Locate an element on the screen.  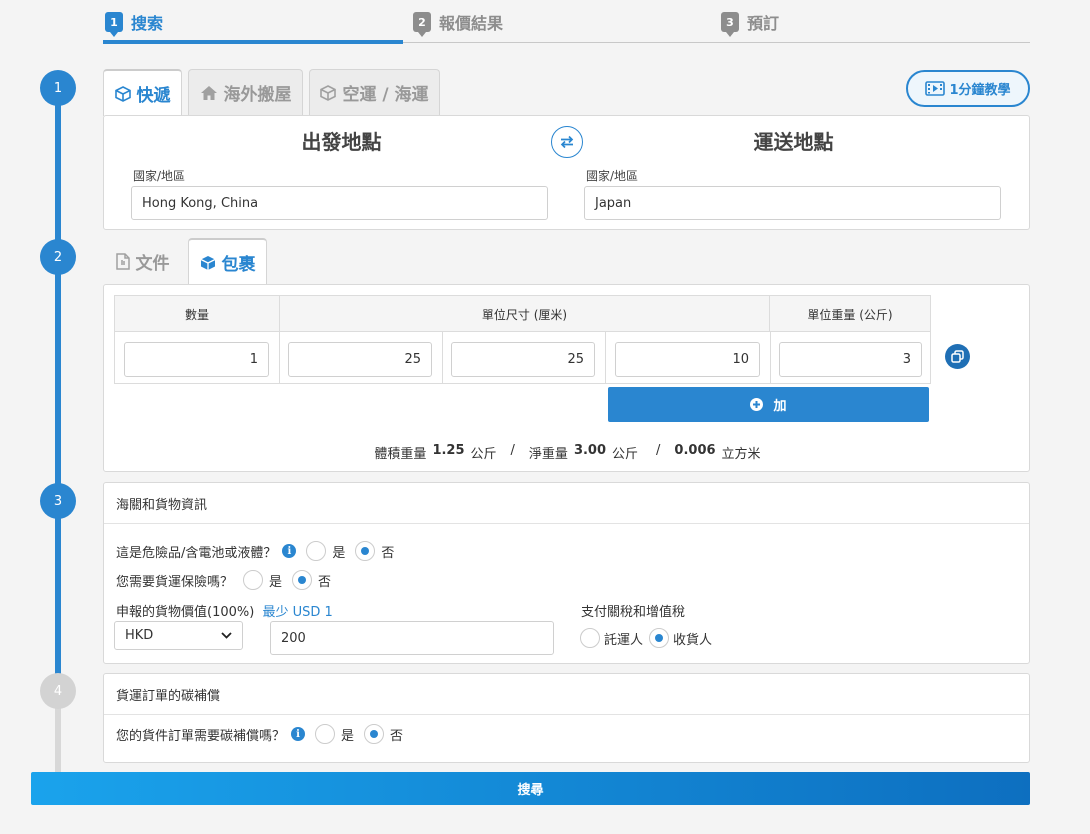
cargo-type-tabs: 文件 包裹 is located at coordinates (253, 261).